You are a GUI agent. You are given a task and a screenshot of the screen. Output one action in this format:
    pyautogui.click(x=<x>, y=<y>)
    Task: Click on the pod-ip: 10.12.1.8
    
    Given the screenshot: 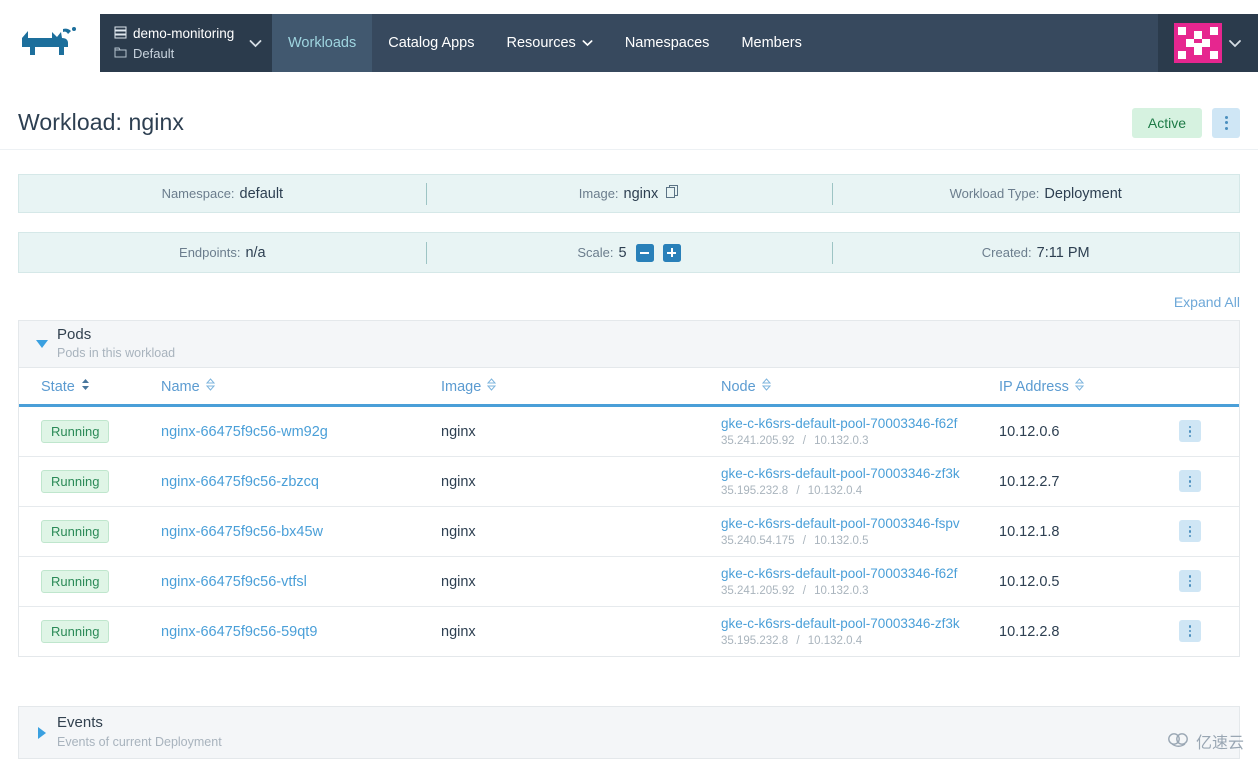 What is the action you would take?
    pyautogui.click(x=1029, y=531)
    